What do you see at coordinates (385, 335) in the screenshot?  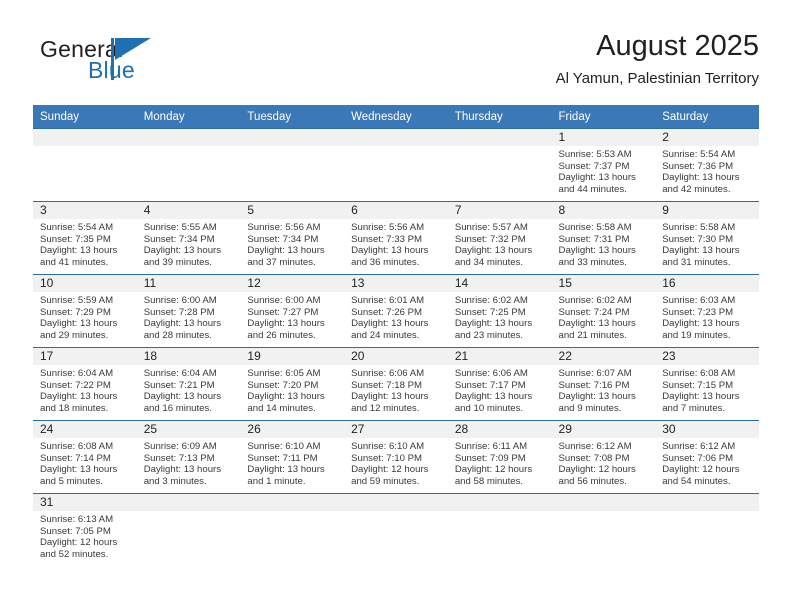 I see `daylight-text-line2: and 24 minutes.` at bounding box center [385, 335].